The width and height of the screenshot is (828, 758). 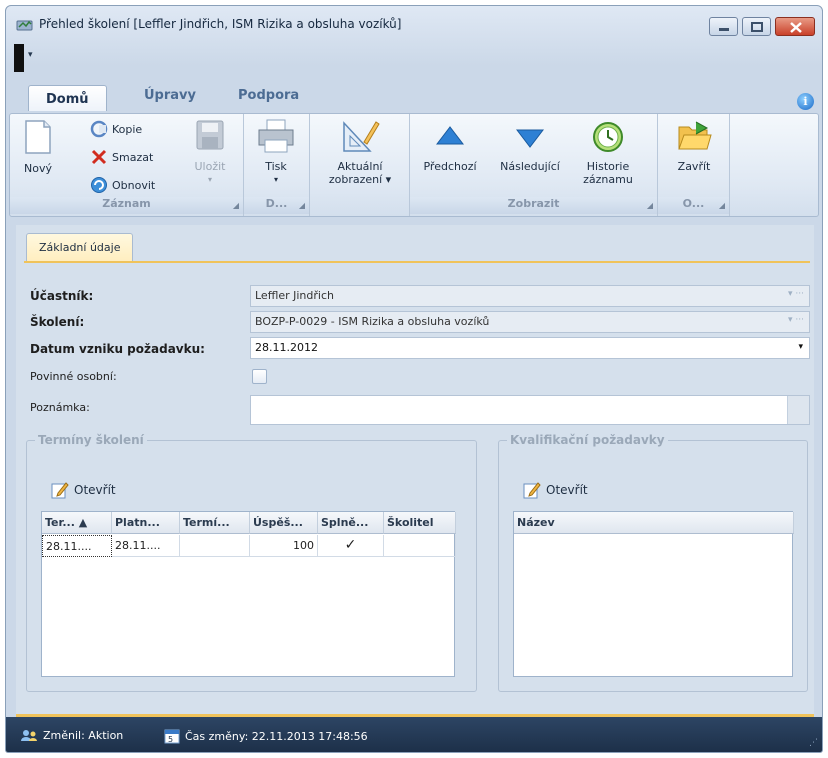 I want to click on current-view-label-2: zobrazení ▾, so click(x=360, y=179).